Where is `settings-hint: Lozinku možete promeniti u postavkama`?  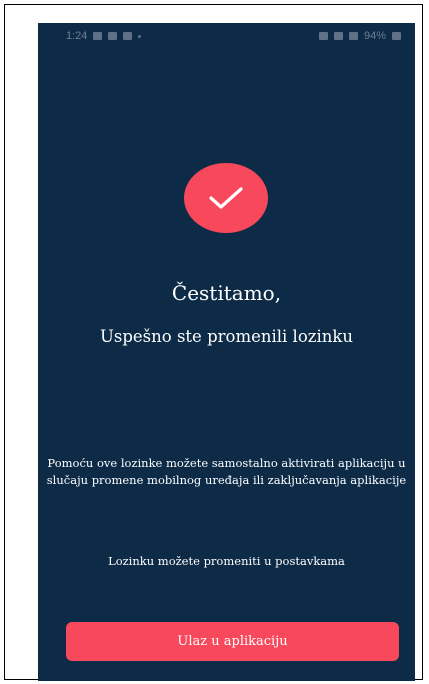 settings-hint: Lozinku možete promeniti u postavkama is located at coordinates (226, 561).